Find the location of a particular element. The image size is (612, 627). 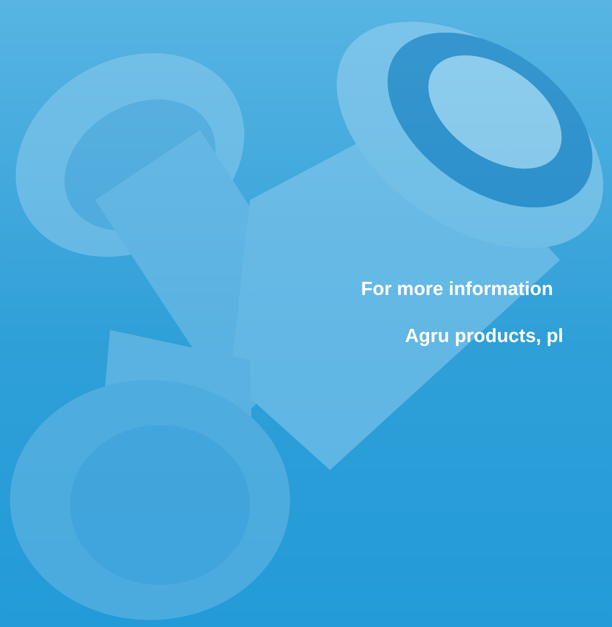

info-text: Agru products, pl is located at coordinates (484, 336).